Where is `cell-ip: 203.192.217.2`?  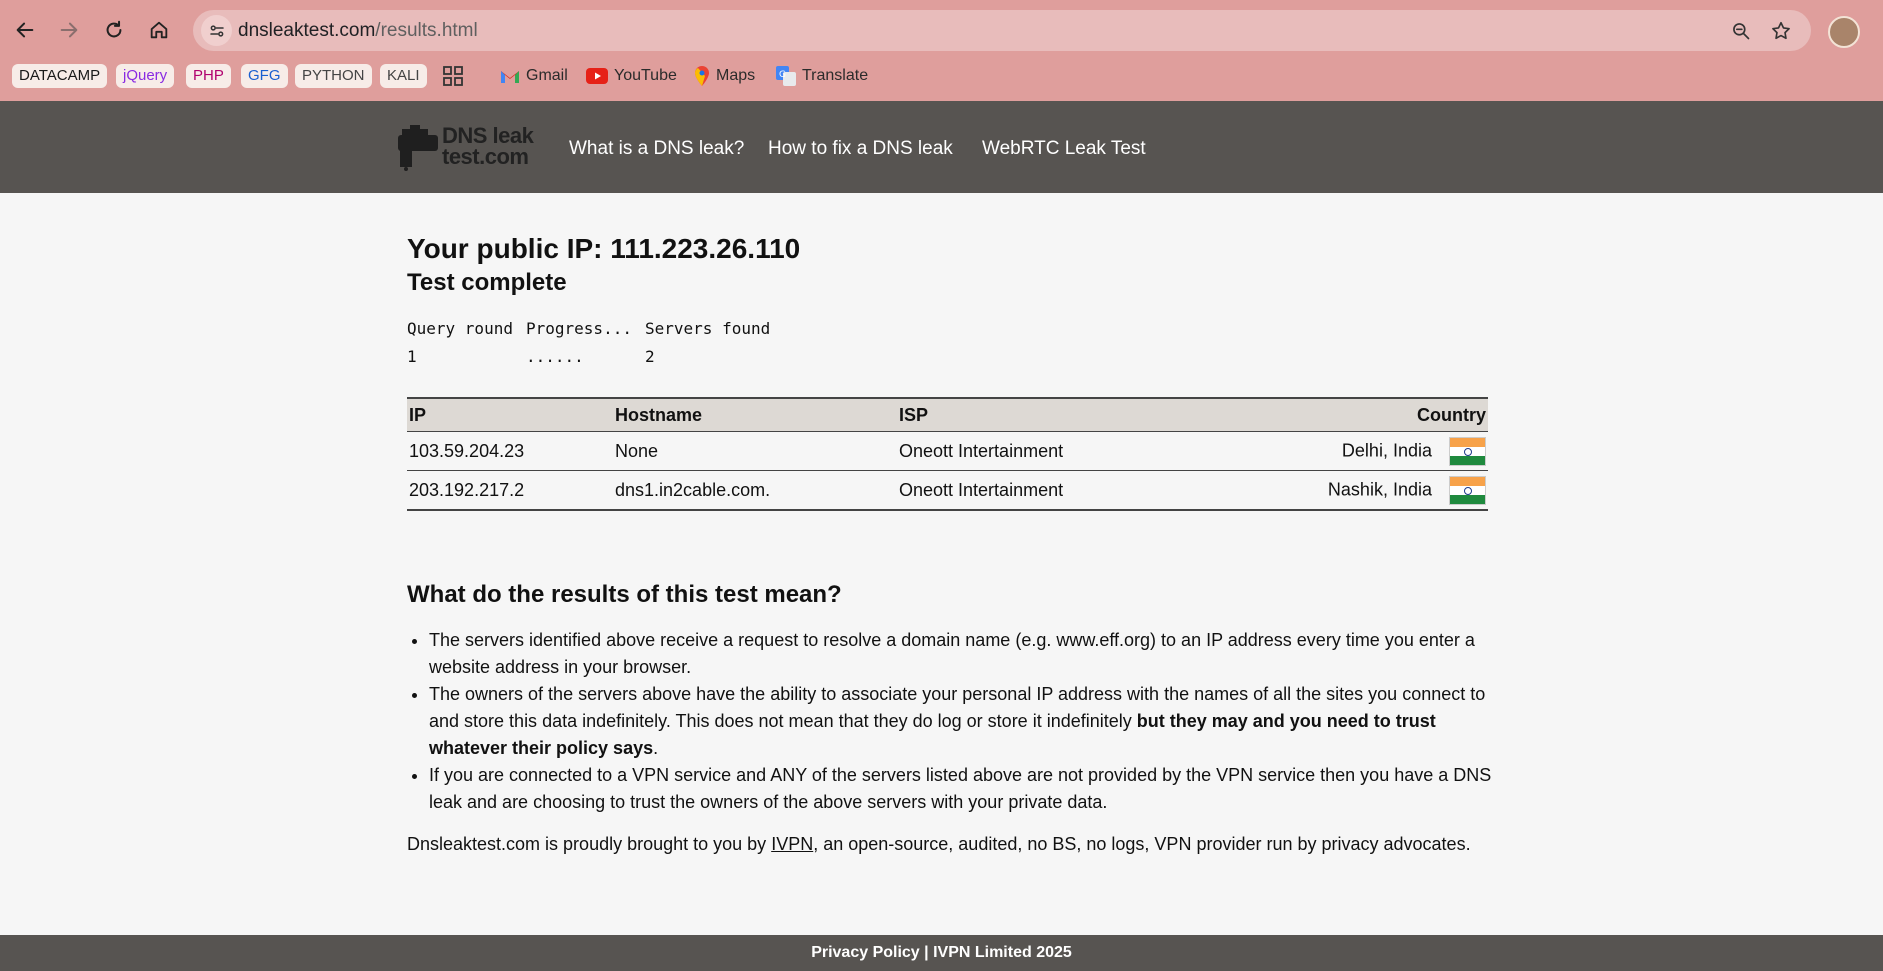
cell-ip: 203.192.217.2 is located at coordinates (510, 490).